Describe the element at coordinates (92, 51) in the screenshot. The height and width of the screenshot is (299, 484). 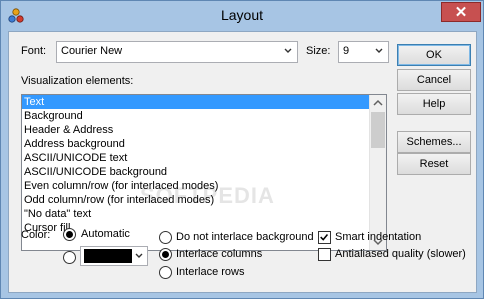
I see `font-select-value: Courier New` at that location.